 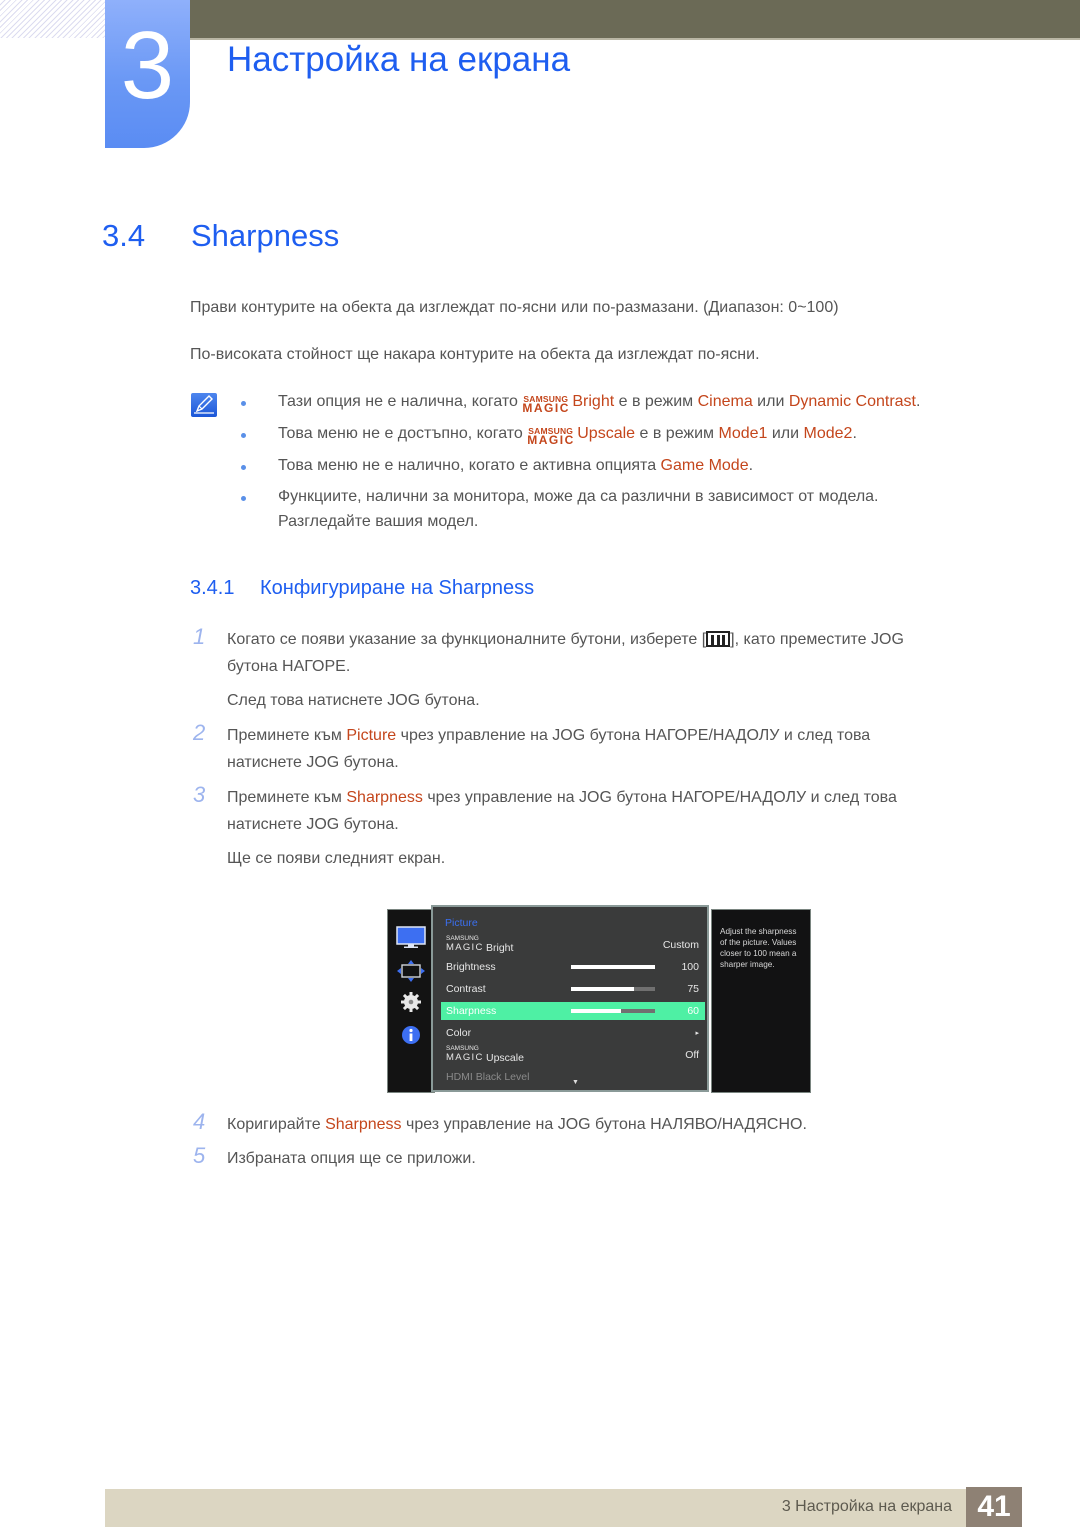 I want to click on brightness-slider, so click(x=613, y=967).